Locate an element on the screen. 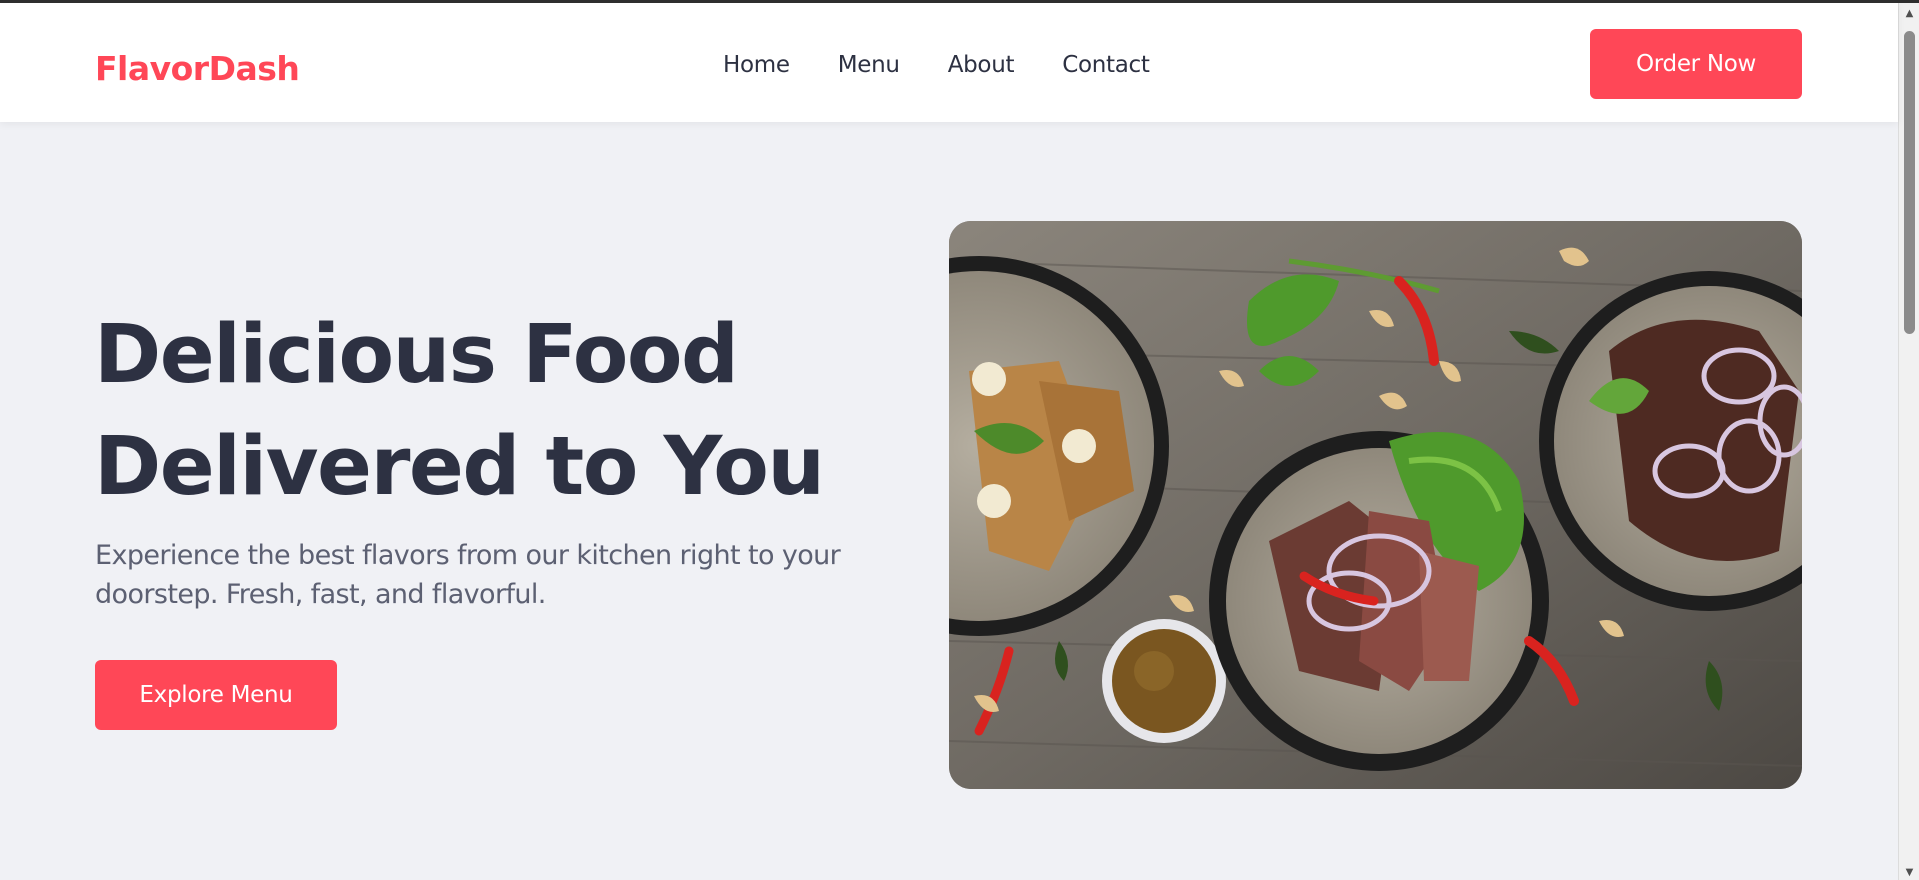 The image size is (1919, 880). hero-title-line-1: Delicious Food is located at coordinates (416, 355).